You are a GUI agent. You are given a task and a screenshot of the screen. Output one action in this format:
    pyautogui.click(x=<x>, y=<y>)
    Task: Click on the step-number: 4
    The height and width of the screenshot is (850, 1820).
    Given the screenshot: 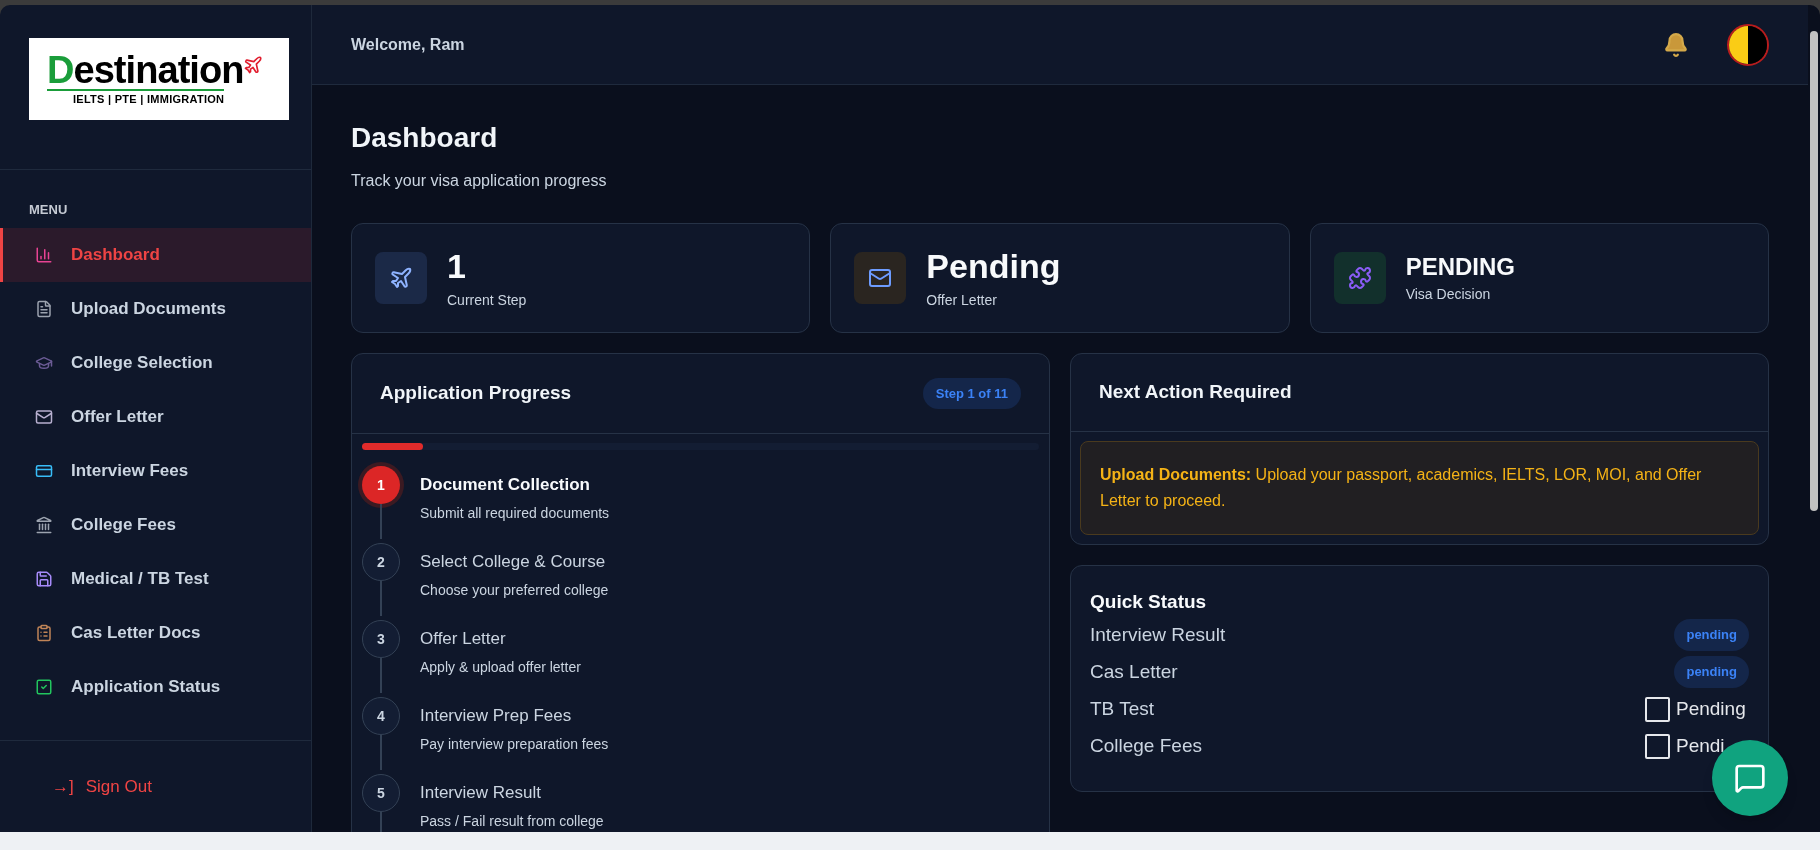 What is the action you would take?
    pyautogui.click(x=381, y=716)
    